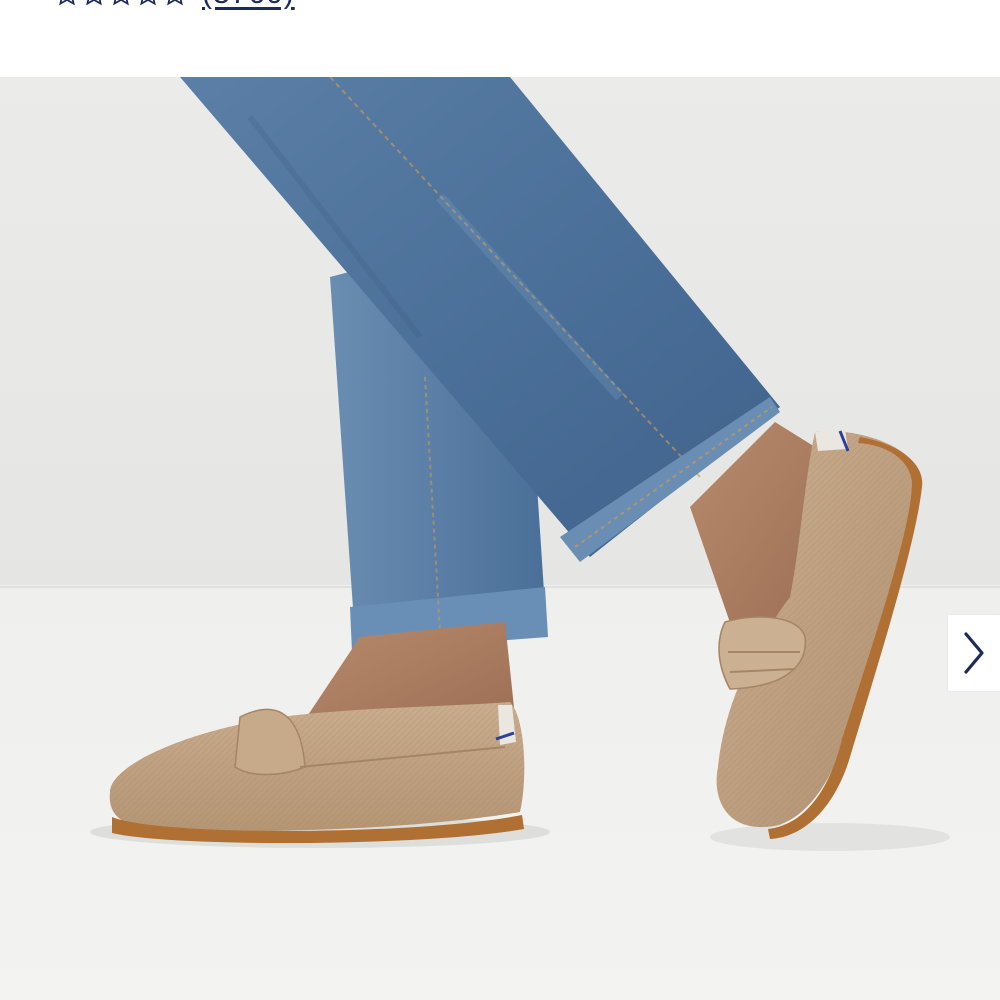  I want to click on next-image-button, so click(974, 653).